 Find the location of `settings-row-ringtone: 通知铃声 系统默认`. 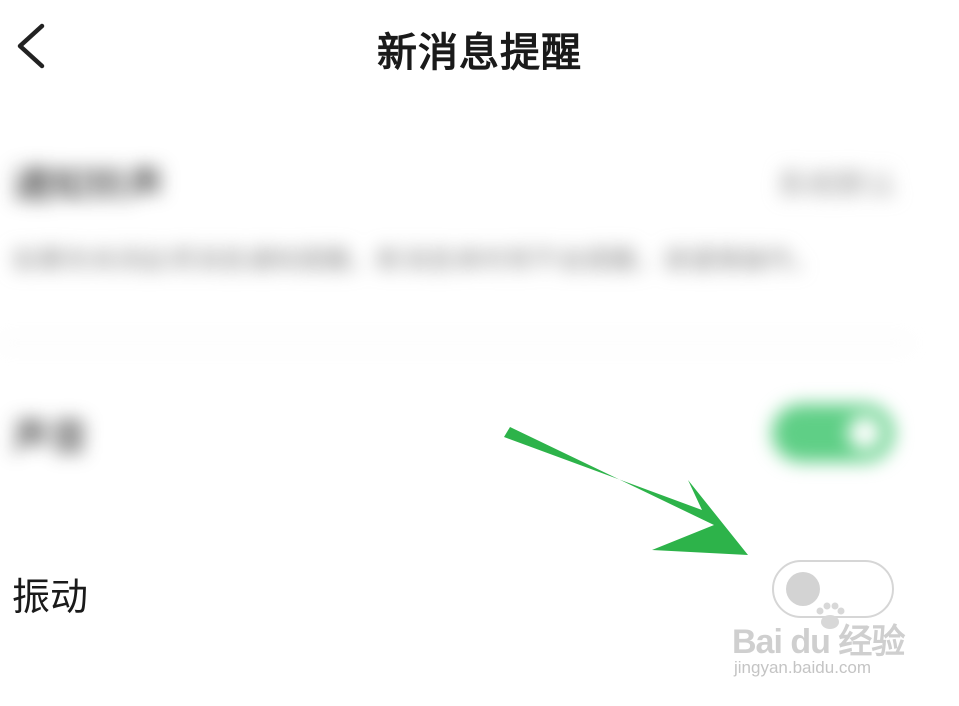

settings-row-ringtone: 通知铃声 系统默认 is located at coordinates (479, 178).